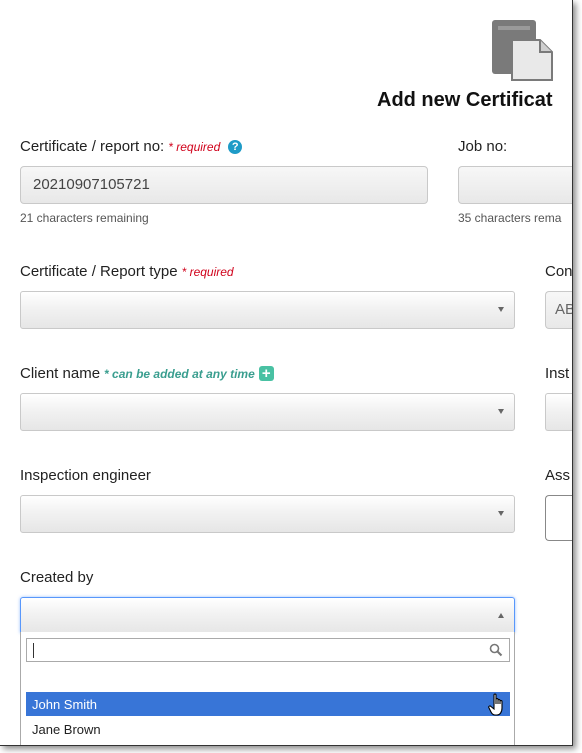 Image resolution: width=582 pixels, height=753 pixels. What do you see at coordinates (483, 146) in the screenshot?
I see `job-no-label: Job no:` at bounding box center [483, 146].